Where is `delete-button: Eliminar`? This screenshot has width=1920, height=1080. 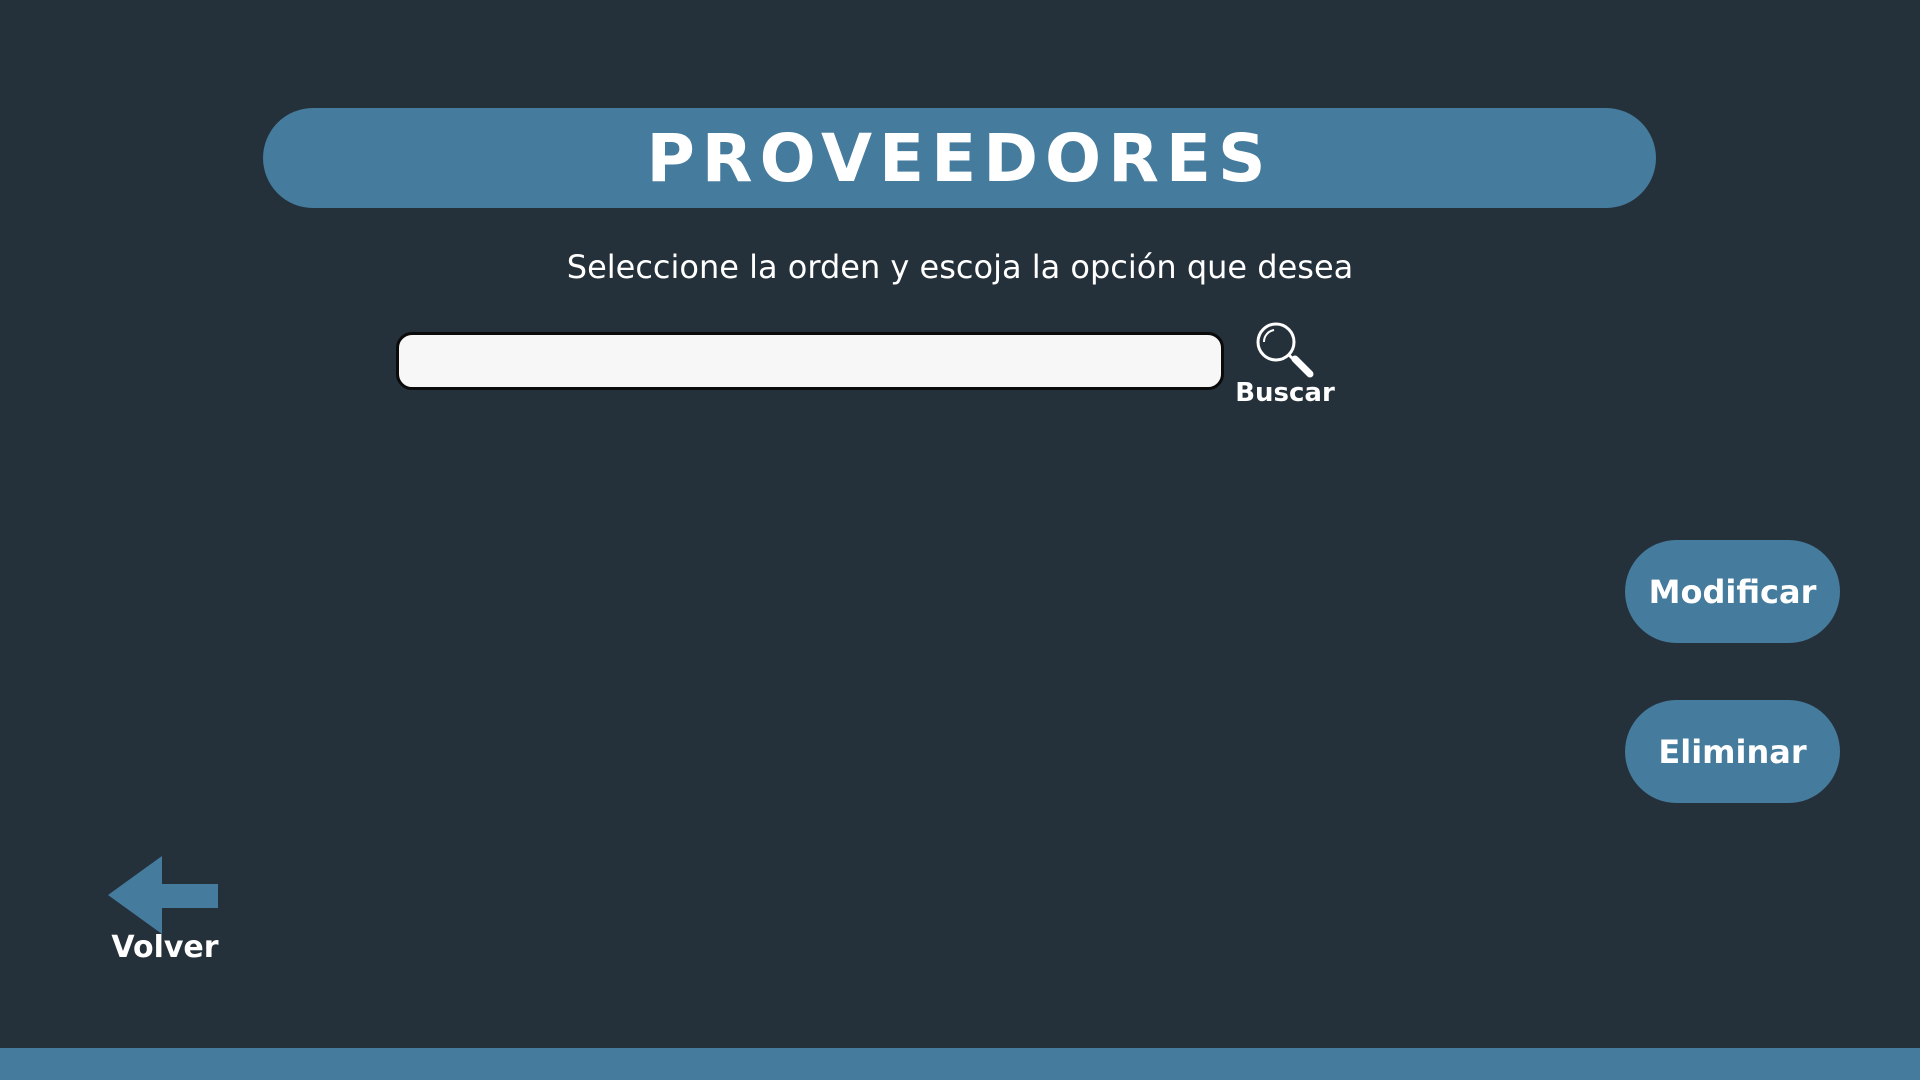 delete-button: Eliminar is located at coordinates (1732, 751).